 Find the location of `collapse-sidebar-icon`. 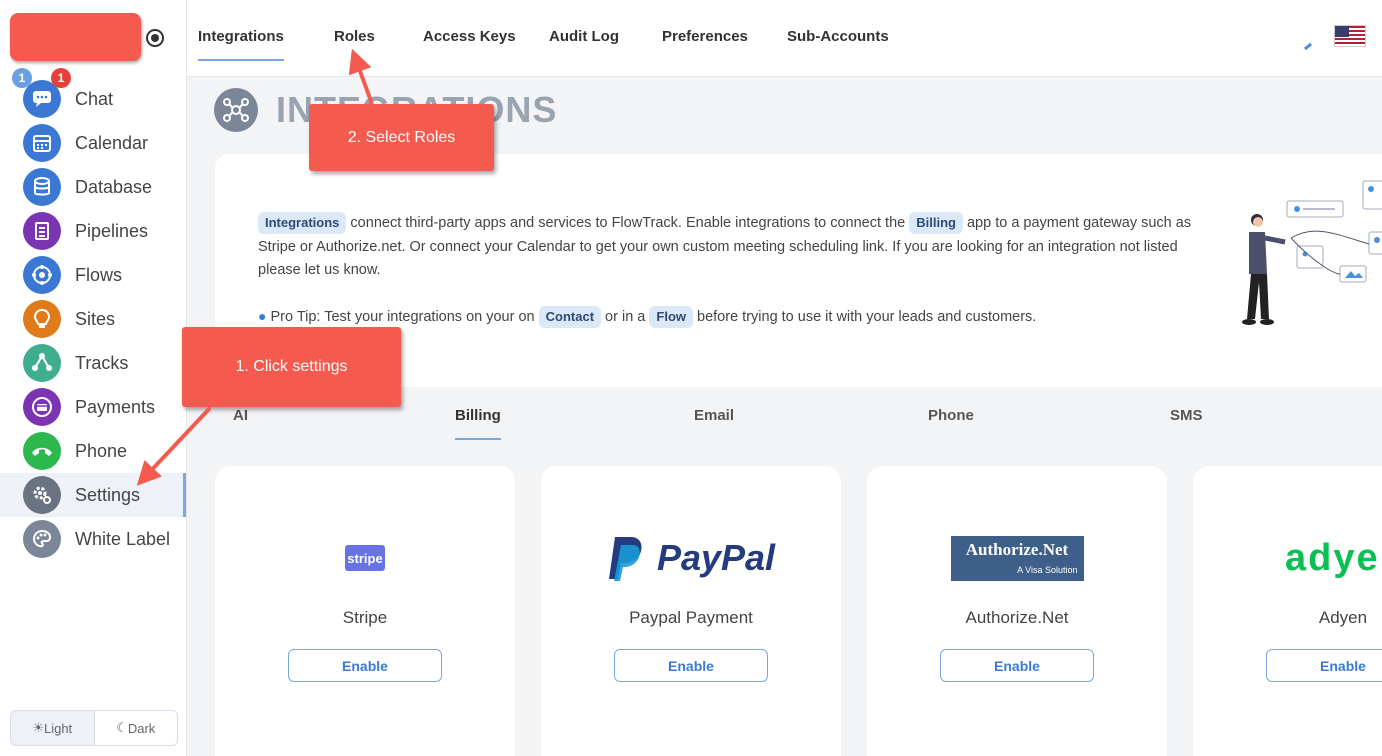

collapse-sidebar-icon is located at coordinates (155, 38).